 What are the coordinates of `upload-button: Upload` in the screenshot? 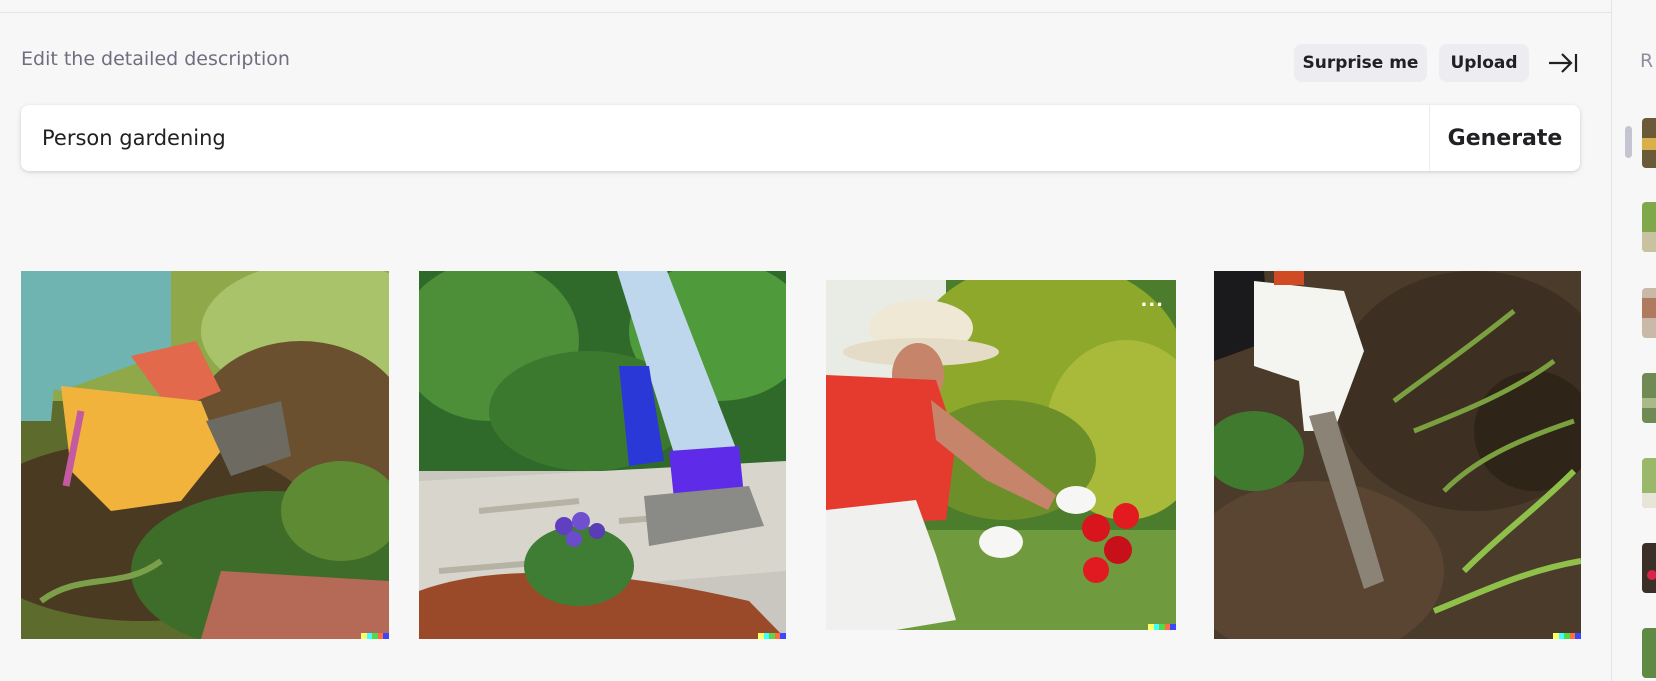 It's located at (1484, 63).